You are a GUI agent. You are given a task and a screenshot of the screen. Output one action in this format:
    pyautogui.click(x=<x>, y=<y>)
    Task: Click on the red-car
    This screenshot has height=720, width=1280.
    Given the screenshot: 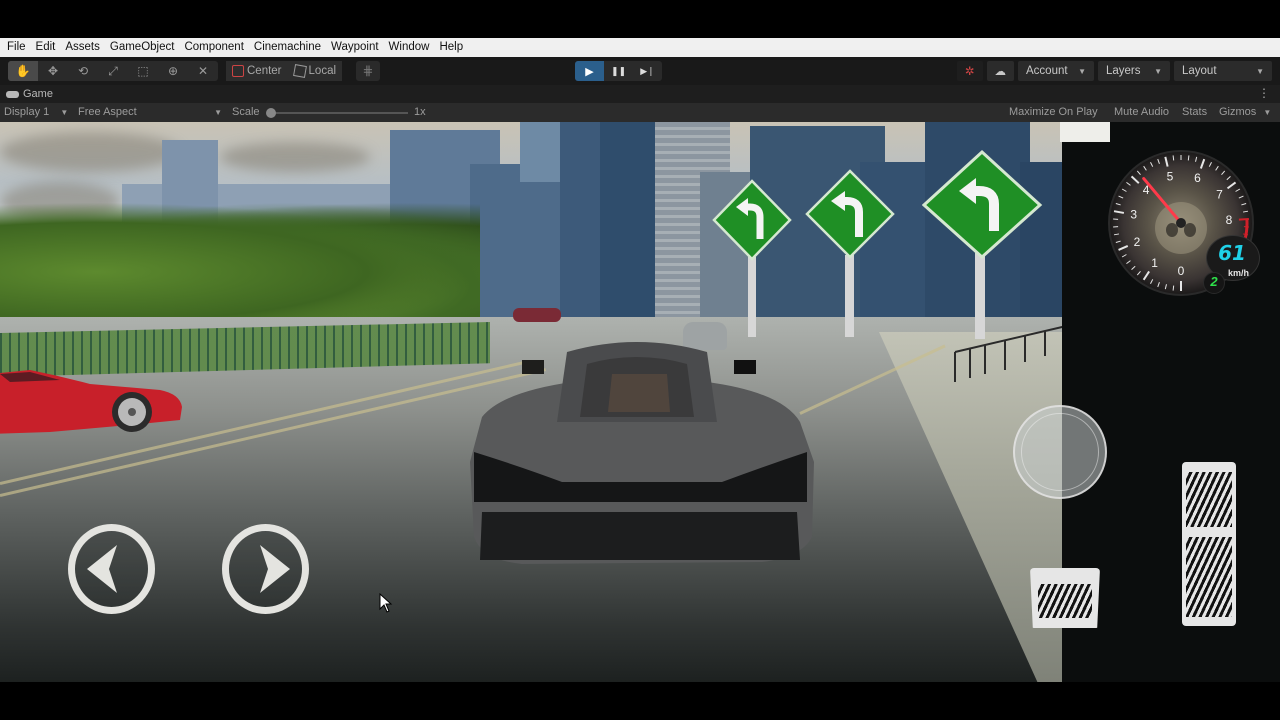 What is the action you would take?
    pyautogui.click(x=91, y=402)
    